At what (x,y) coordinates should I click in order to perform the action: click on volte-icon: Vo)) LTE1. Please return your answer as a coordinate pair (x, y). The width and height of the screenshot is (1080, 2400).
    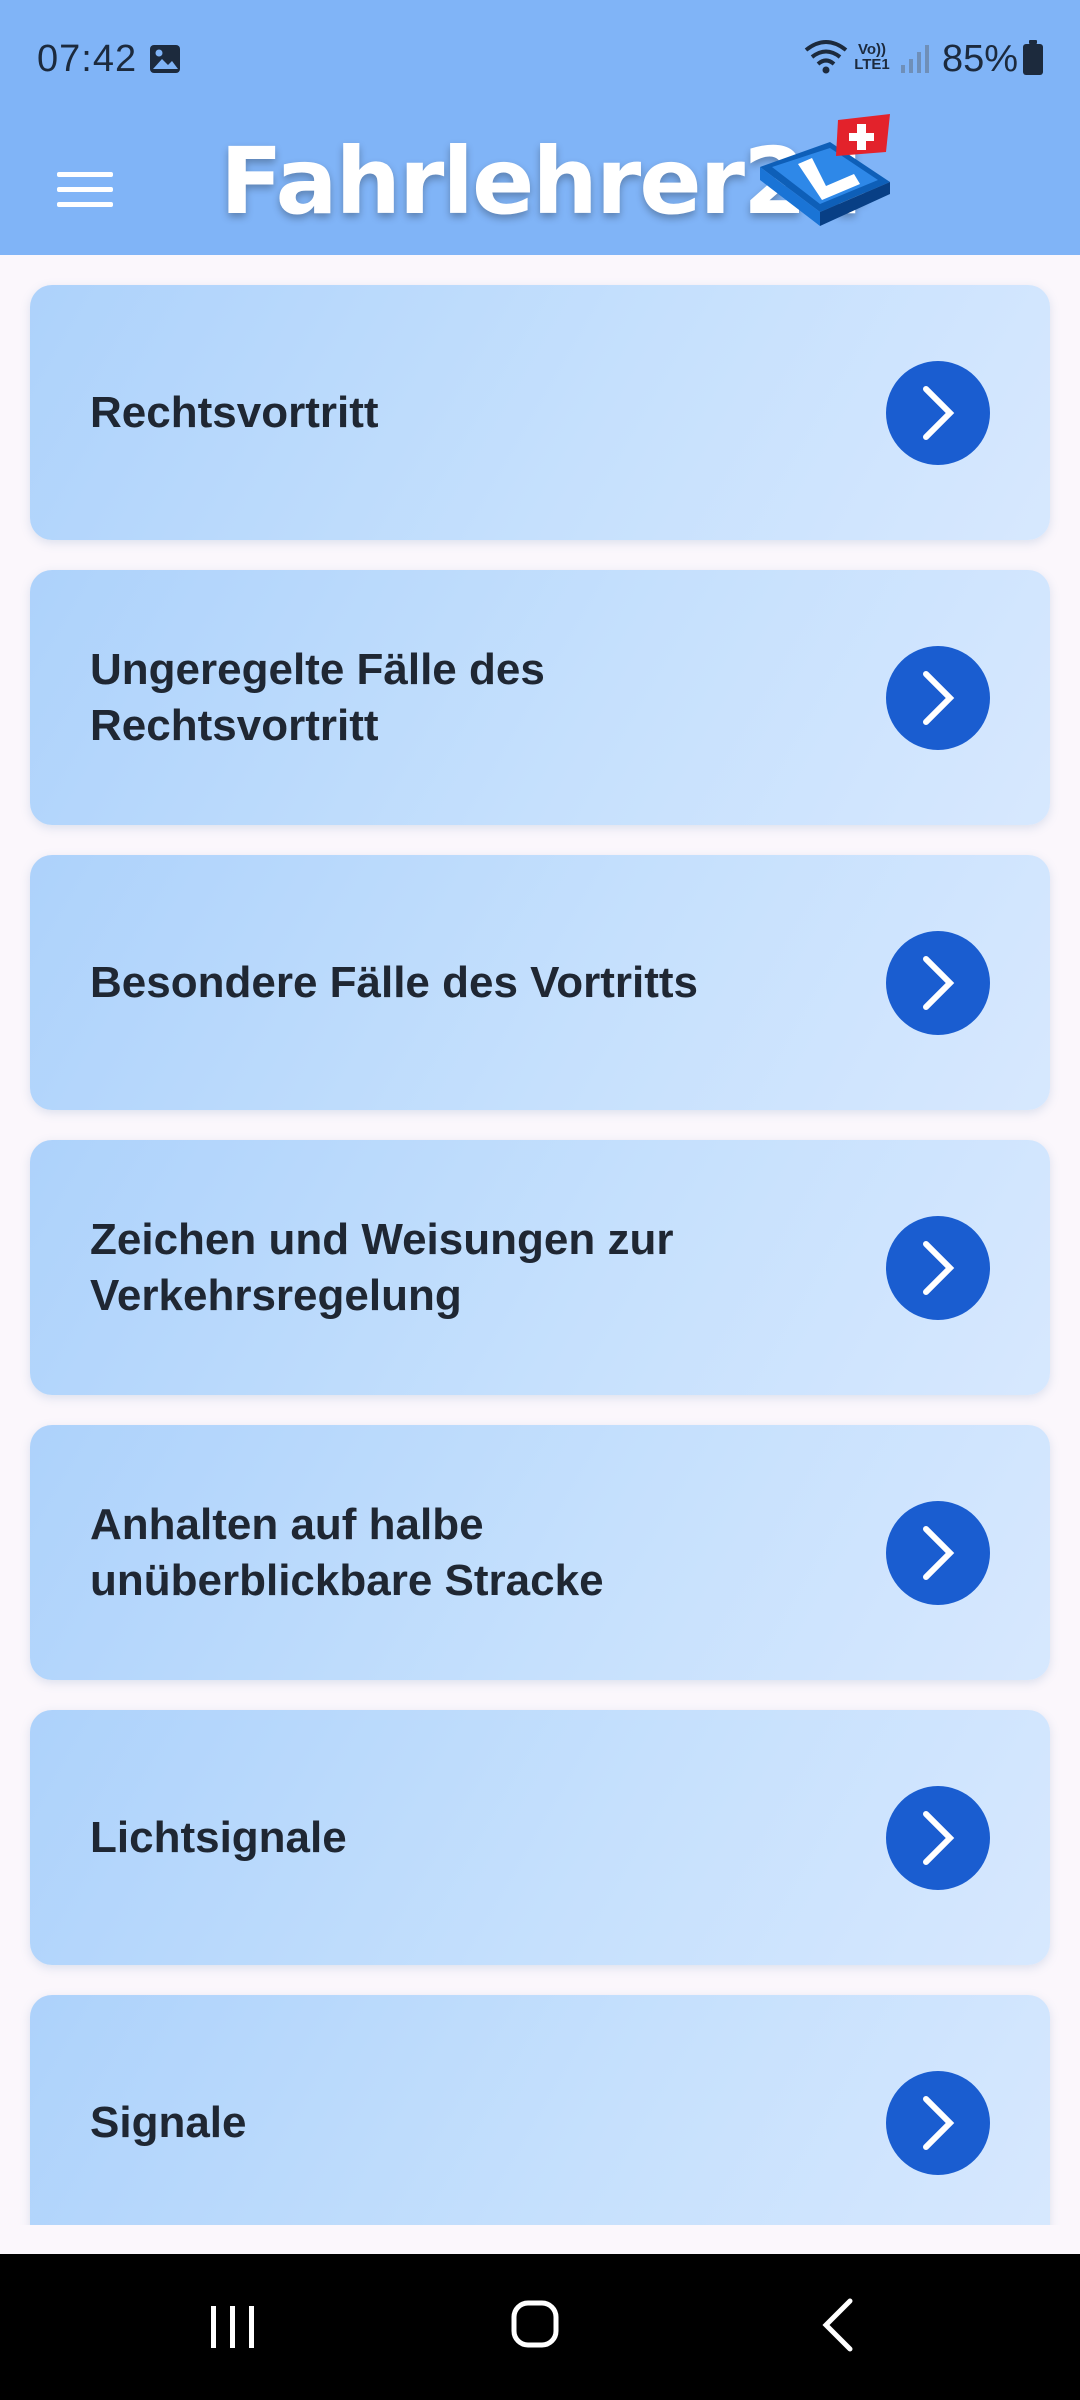
    Looking at the image, I should click on (872, 59).